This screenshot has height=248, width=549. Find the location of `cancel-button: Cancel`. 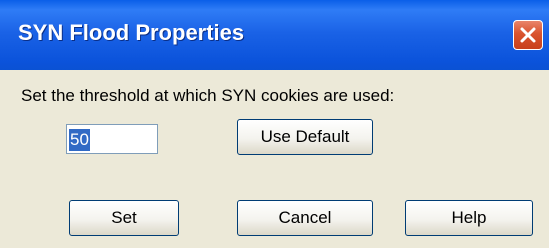

cancel-button: Cancel is located at coordinates (305, 218).